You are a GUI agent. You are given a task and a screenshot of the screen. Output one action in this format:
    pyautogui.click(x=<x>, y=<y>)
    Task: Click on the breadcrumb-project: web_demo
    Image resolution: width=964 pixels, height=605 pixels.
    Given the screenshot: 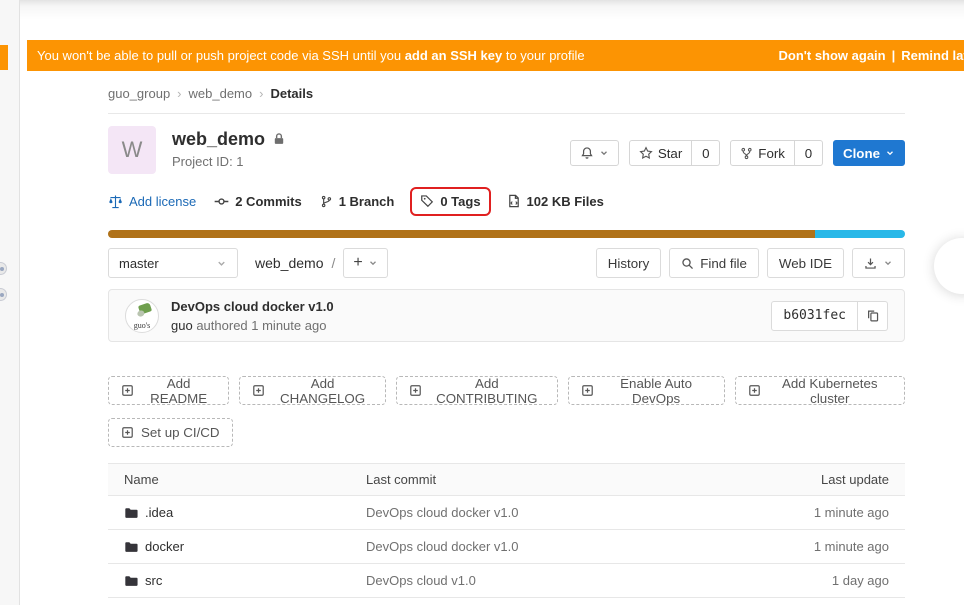 What is the action you would take?
    pyautogui.click(x=221, y=94)
    